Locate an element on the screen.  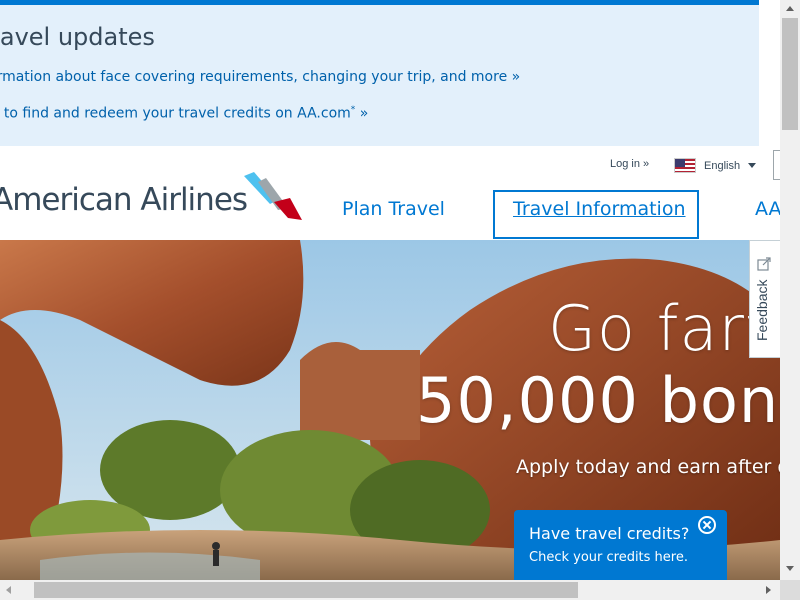
credits-popup-title: Have travel credits? is located at coordinates (609, 533).